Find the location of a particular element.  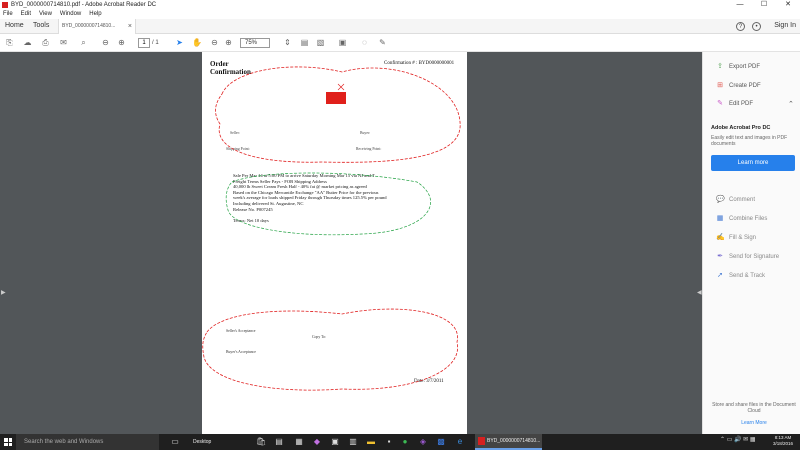

page-total: / 1 is located at coordinates (155, 43).